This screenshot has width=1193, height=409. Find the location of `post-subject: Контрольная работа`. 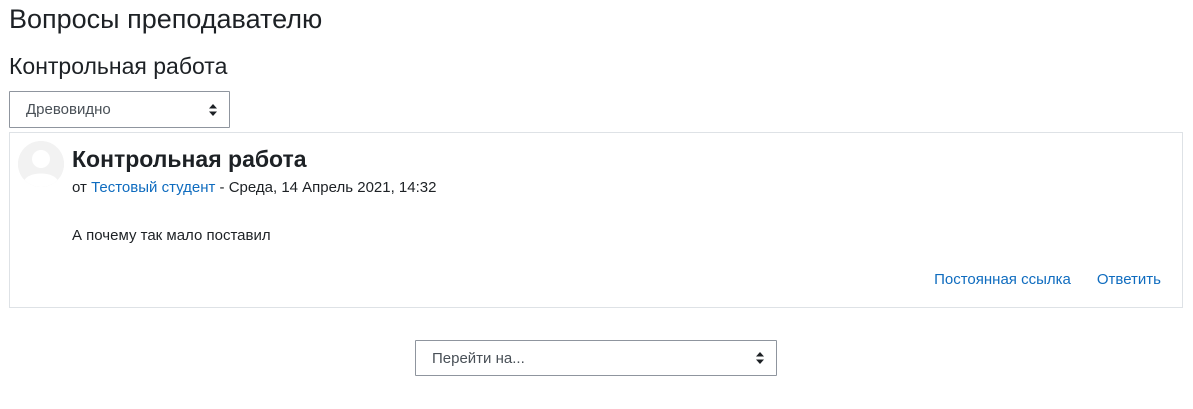

post-subject: Контрольная работа is located at coordinates (189, 159).